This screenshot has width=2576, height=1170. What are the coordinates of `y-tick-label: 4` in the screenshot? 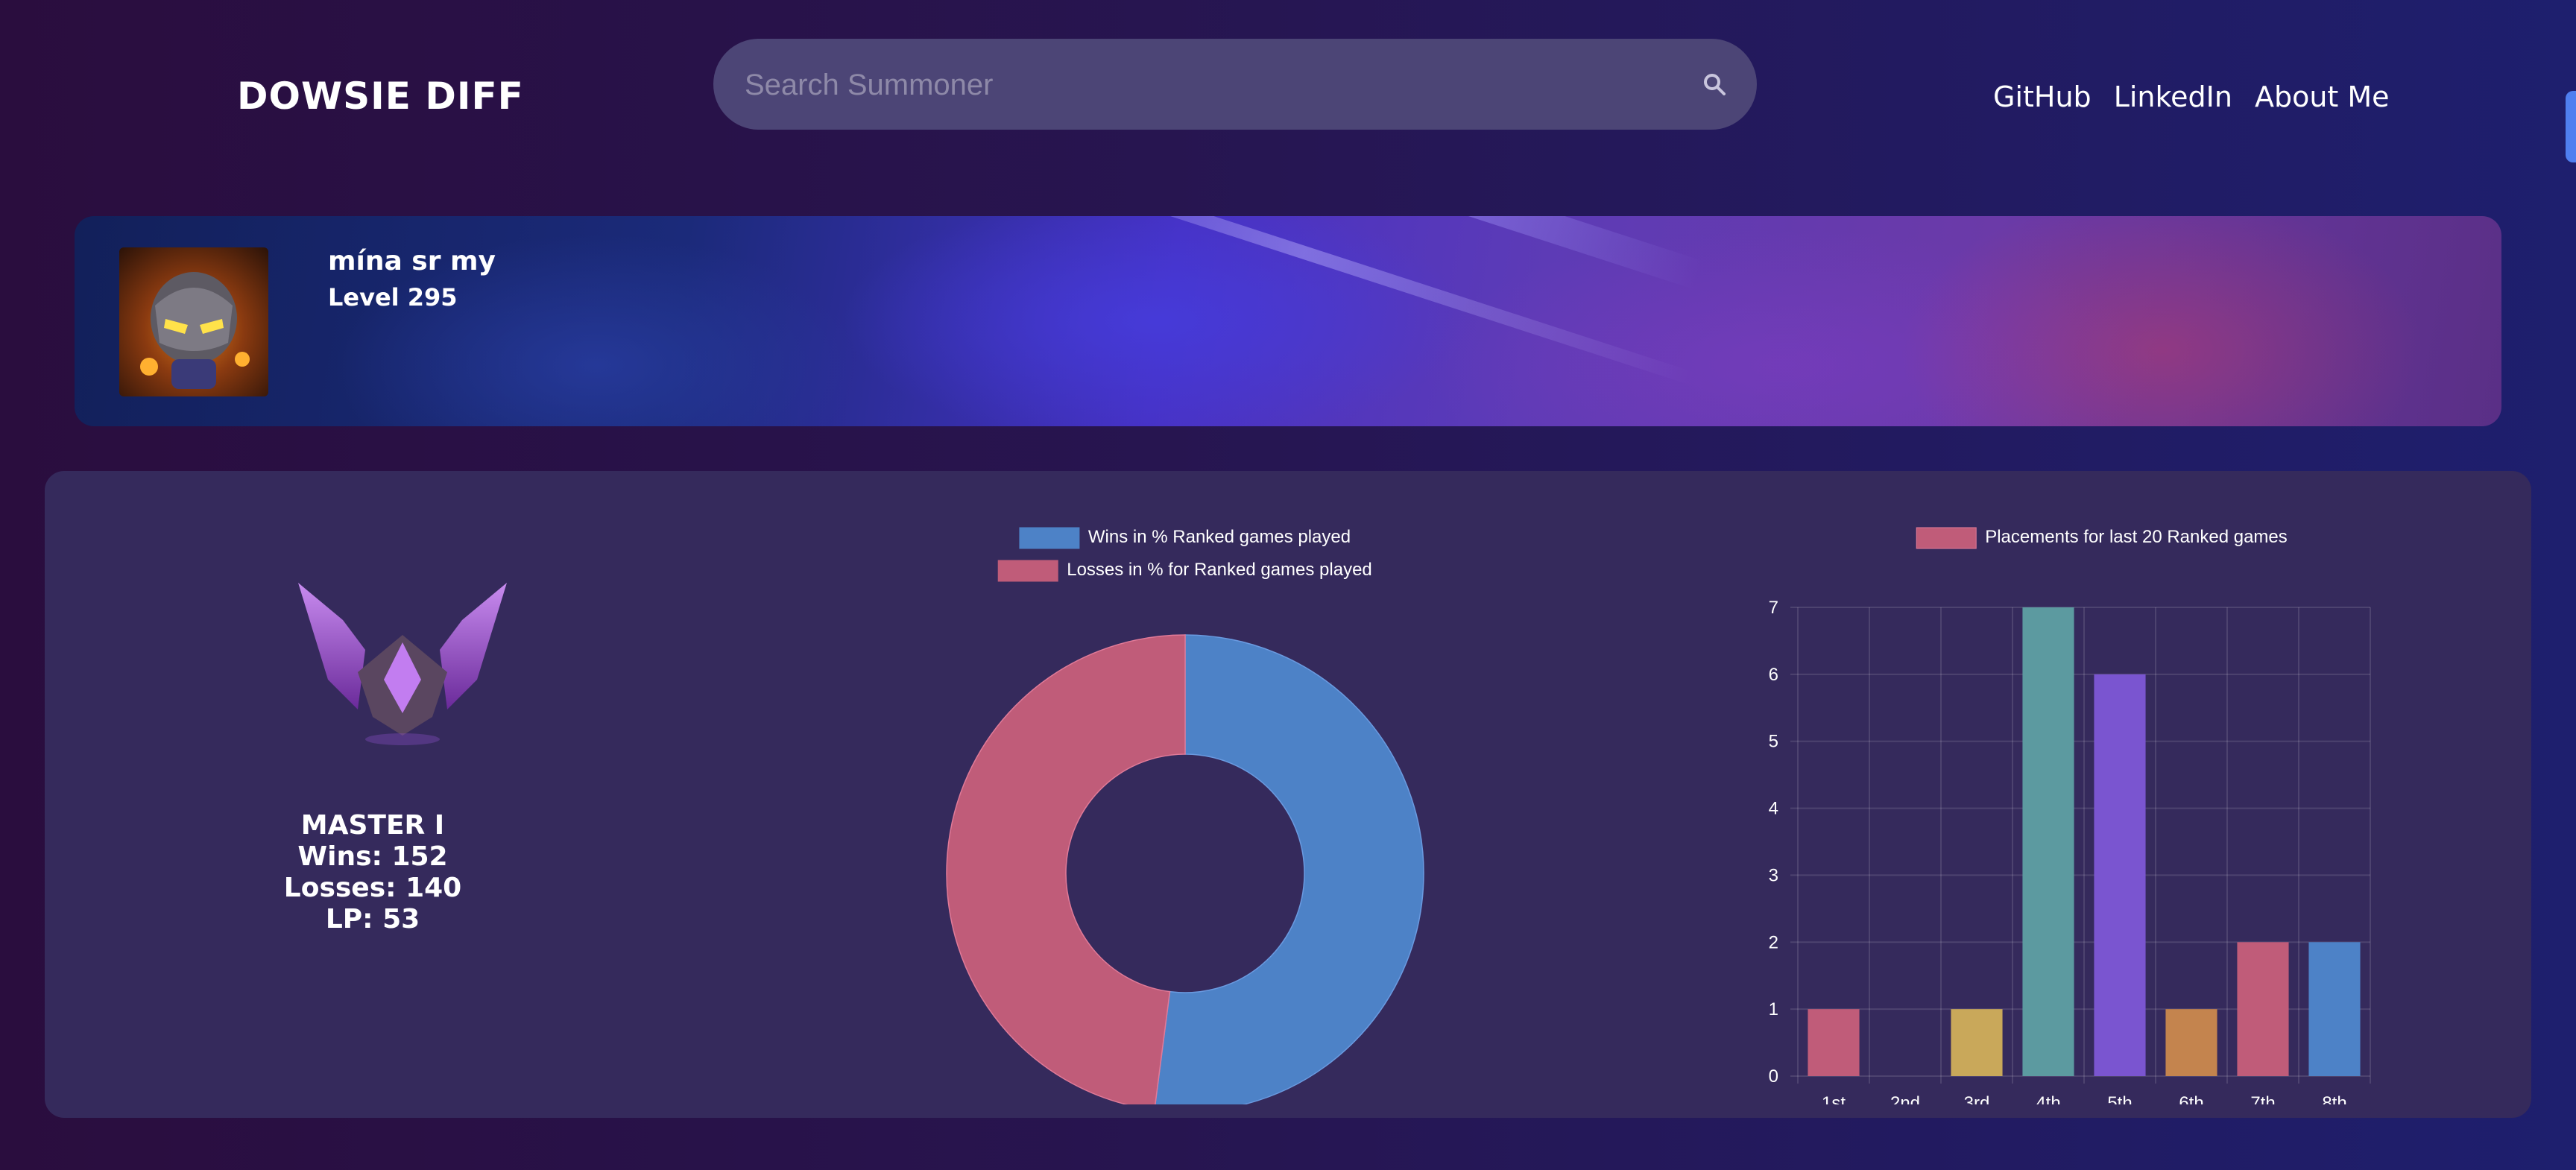 It's located at (1773, 809).